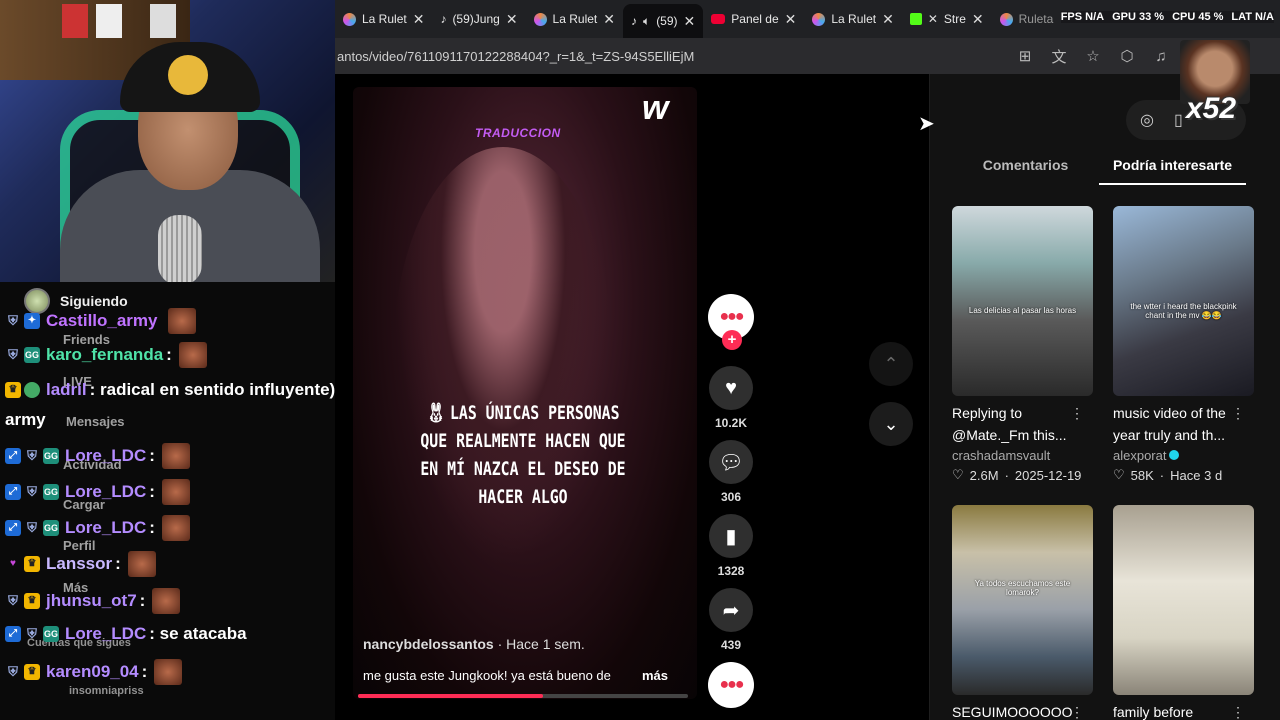 The height and width of the screenshot is (720, 1280). What do you see at coordinates (1025, 56) in the screenshot?
I see `app-install-icon: ⊞` at bounding box center [1025, 56].